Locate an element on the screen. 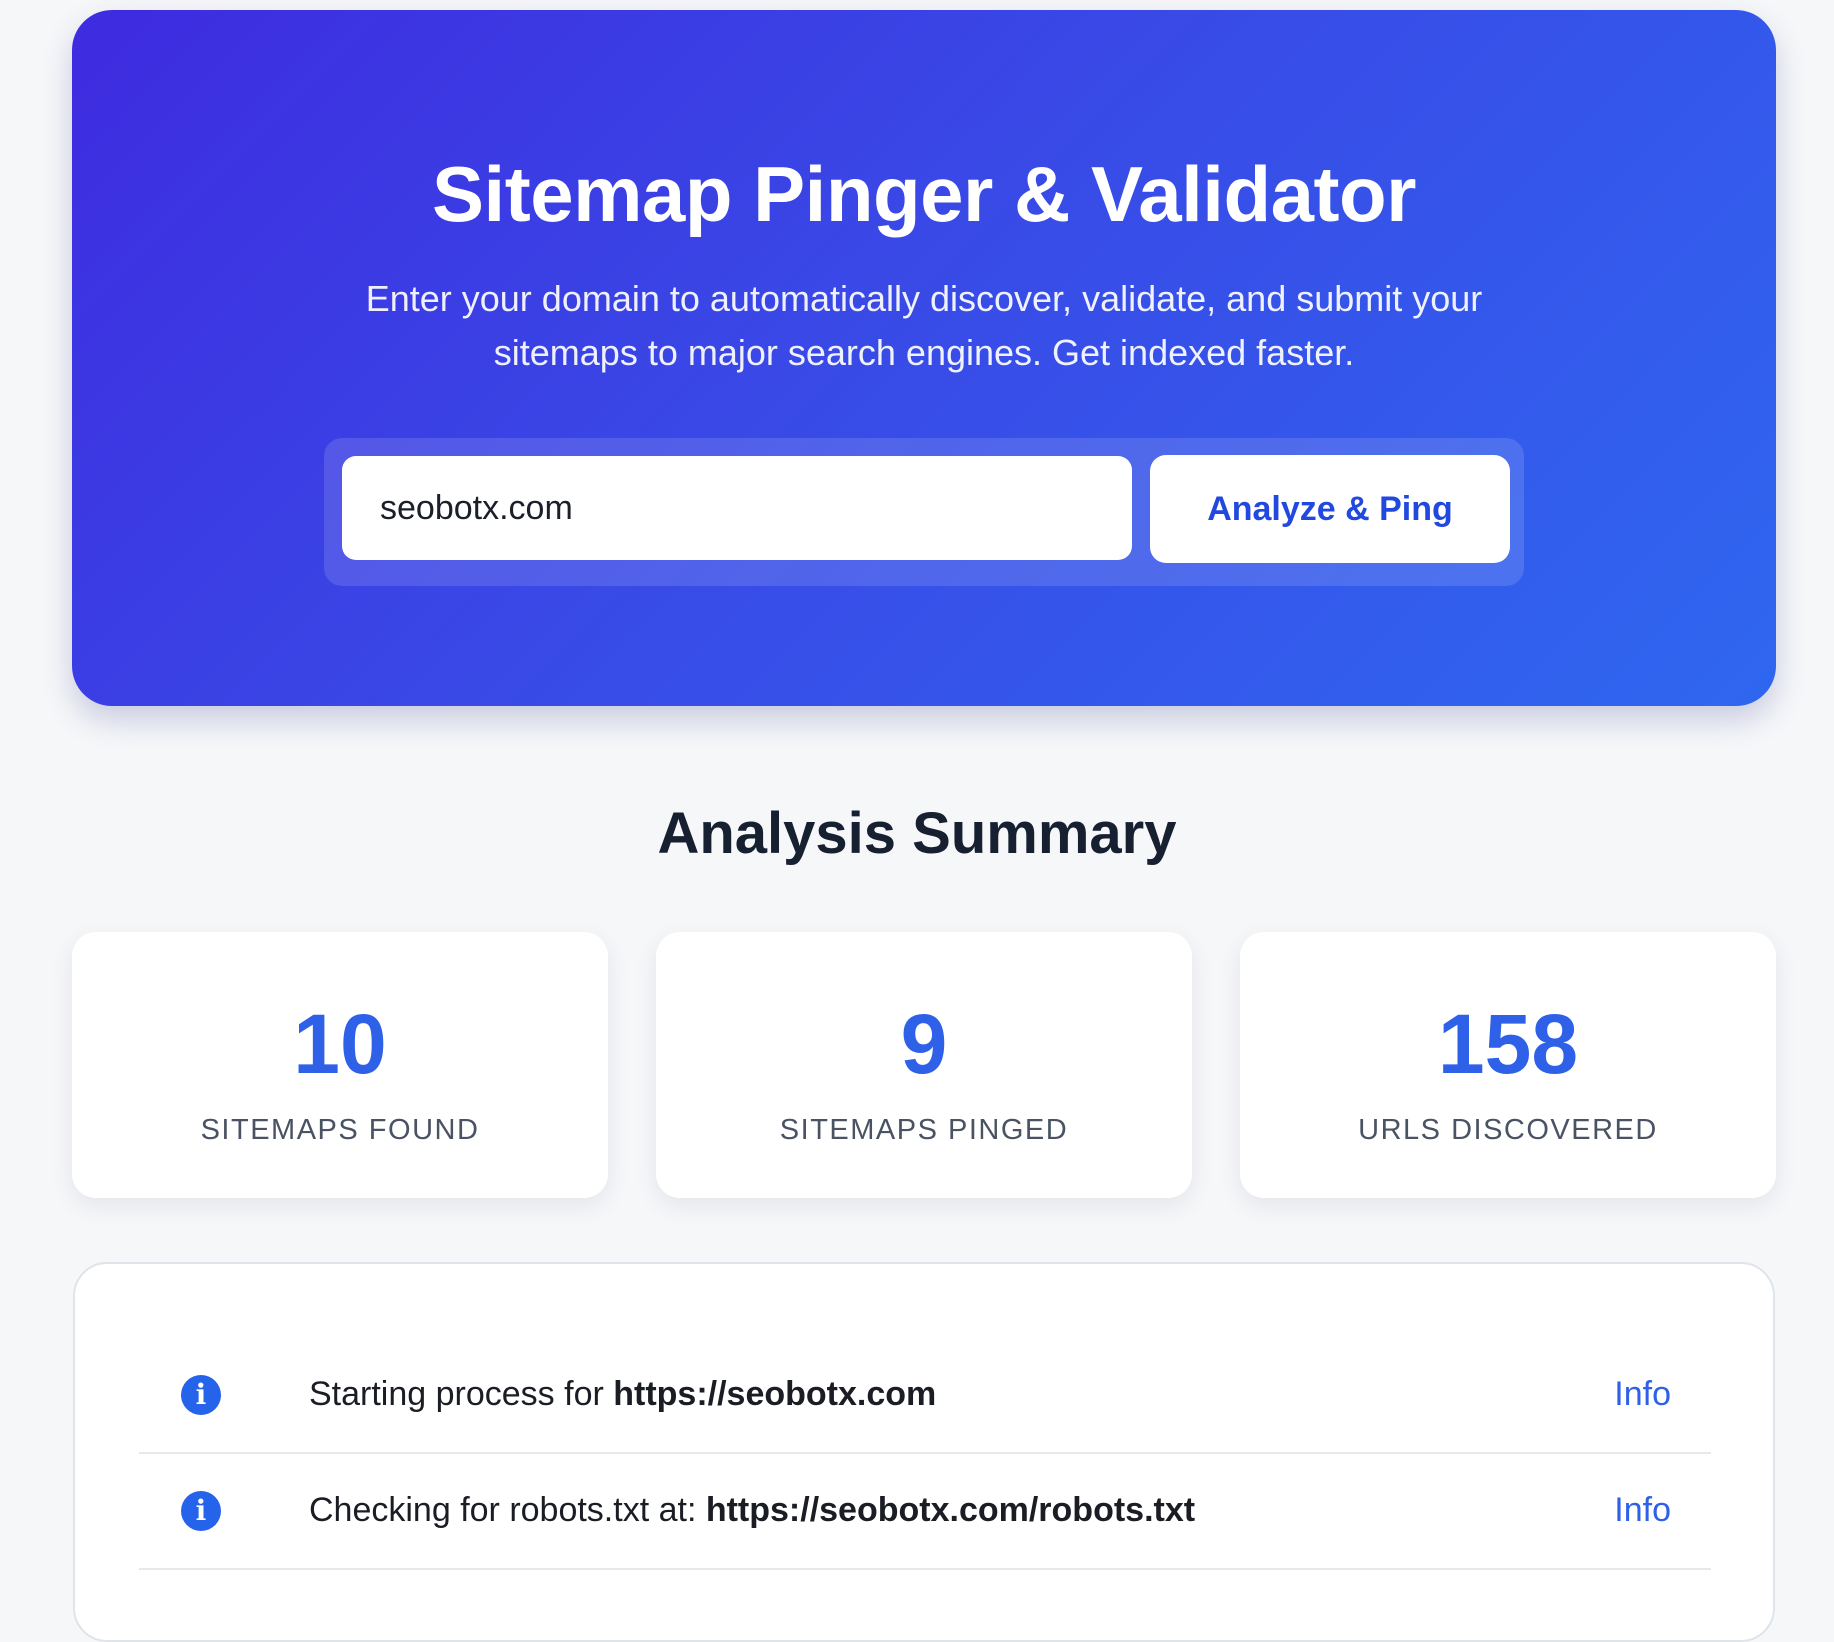 The image size is (1834, 1642). domain-search-form: Analyze & Ping is located at coordinates (924, 512).